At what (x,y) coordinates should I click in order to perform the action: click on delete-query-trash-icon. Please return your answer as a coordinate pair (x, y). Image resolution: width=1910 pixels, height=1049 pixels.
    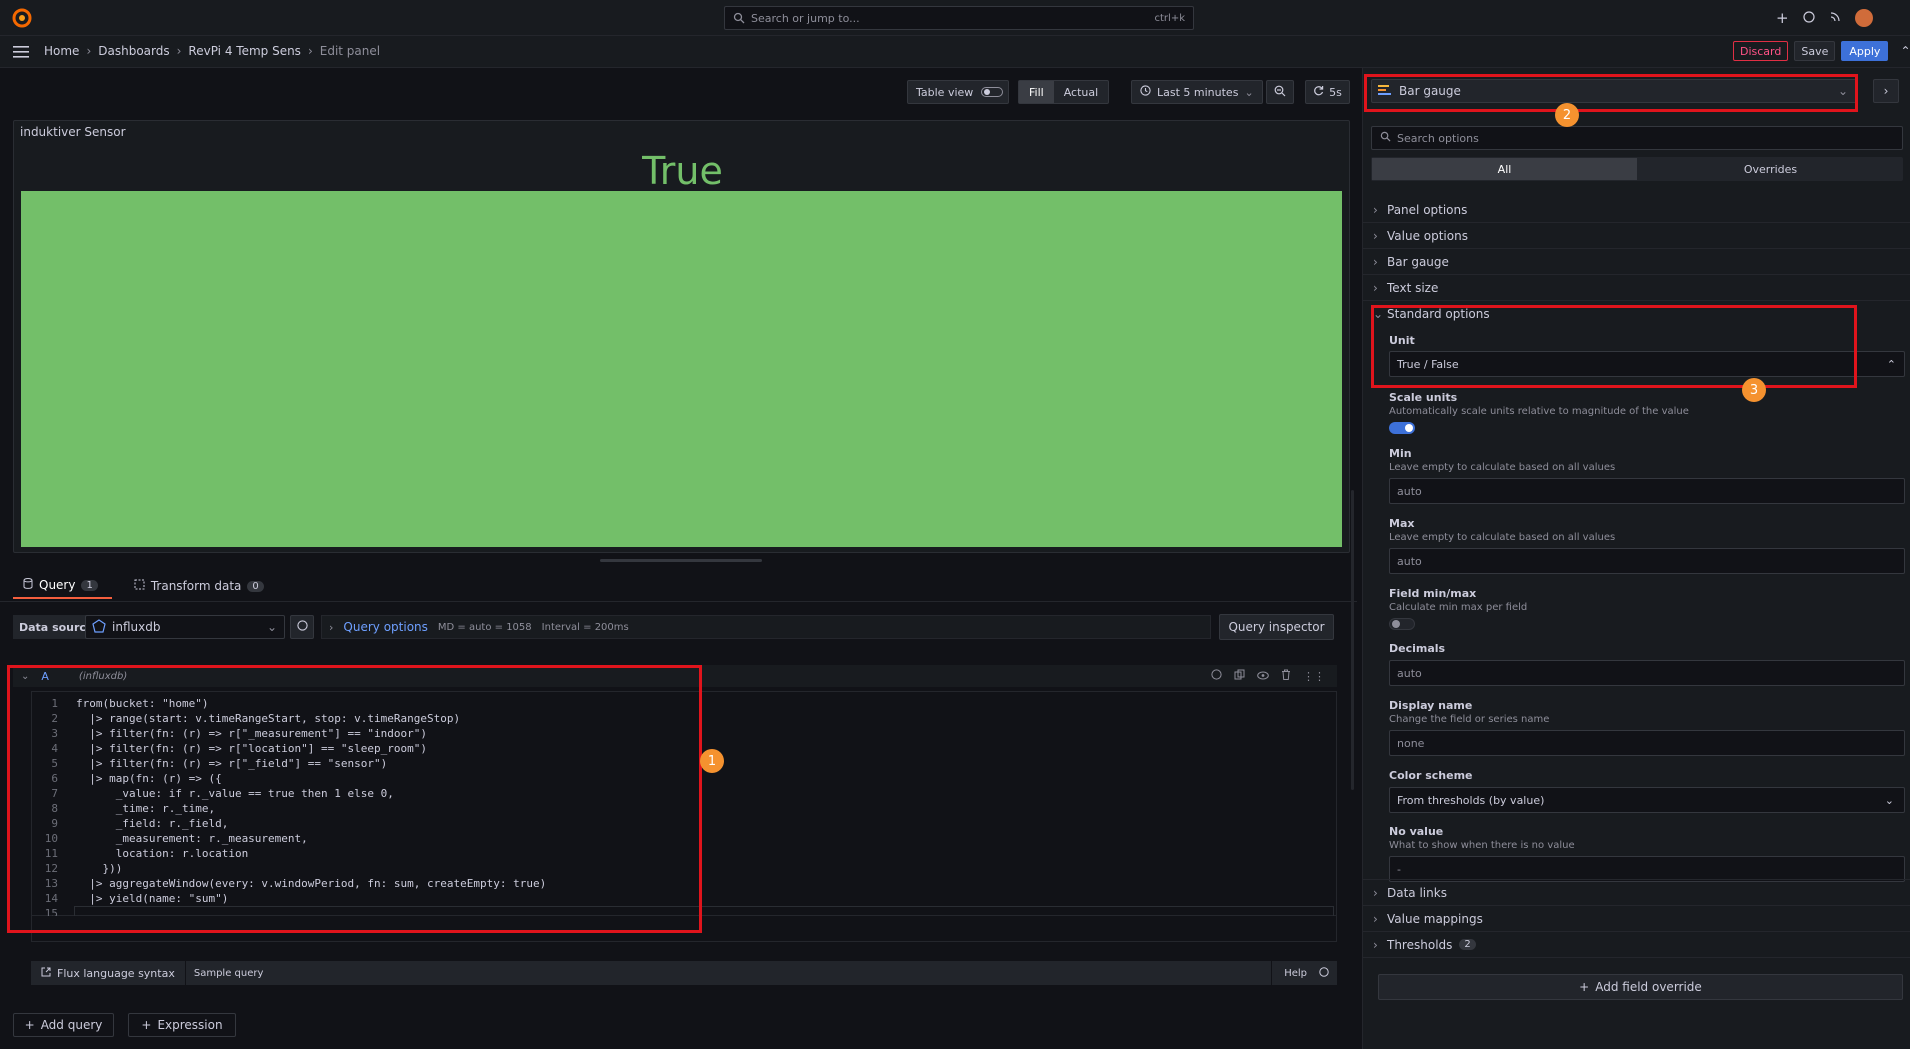
    Looking at the image, I should click on (1286, 676).